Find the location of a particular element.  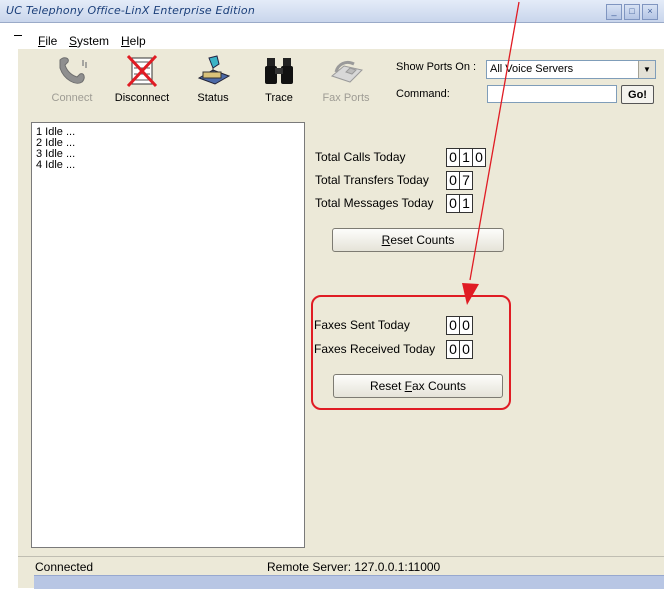

remote-server-status: Remote Server: 127.0.0.1:11000 is located at coordinates (354, 567).